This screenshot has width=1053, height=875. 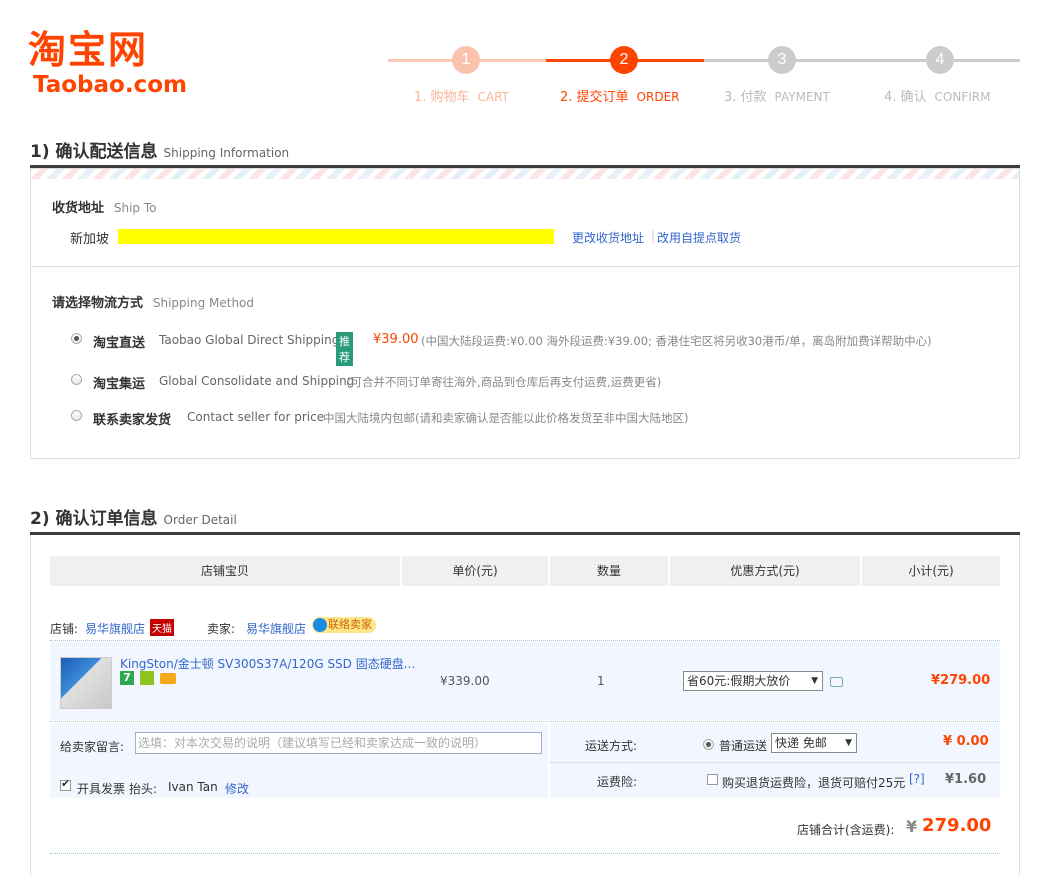 I want to click on product-row, so click(x=525, y=681).